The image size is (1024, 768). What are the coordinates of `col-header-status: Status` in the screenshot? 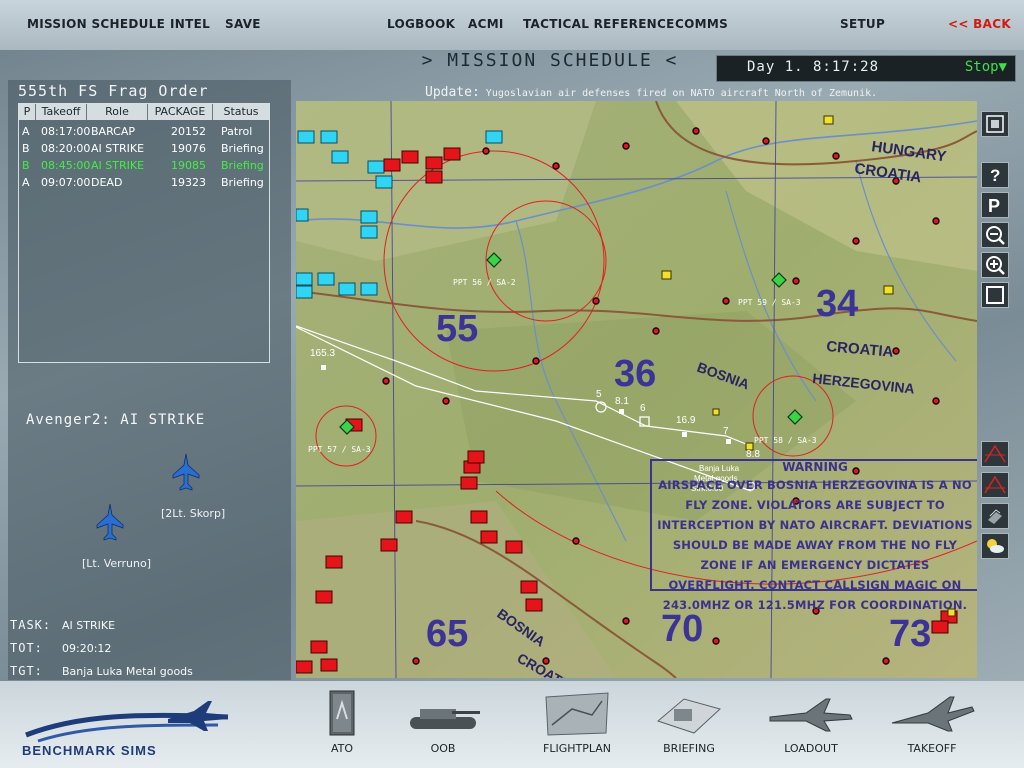 It's located at (241, 112).